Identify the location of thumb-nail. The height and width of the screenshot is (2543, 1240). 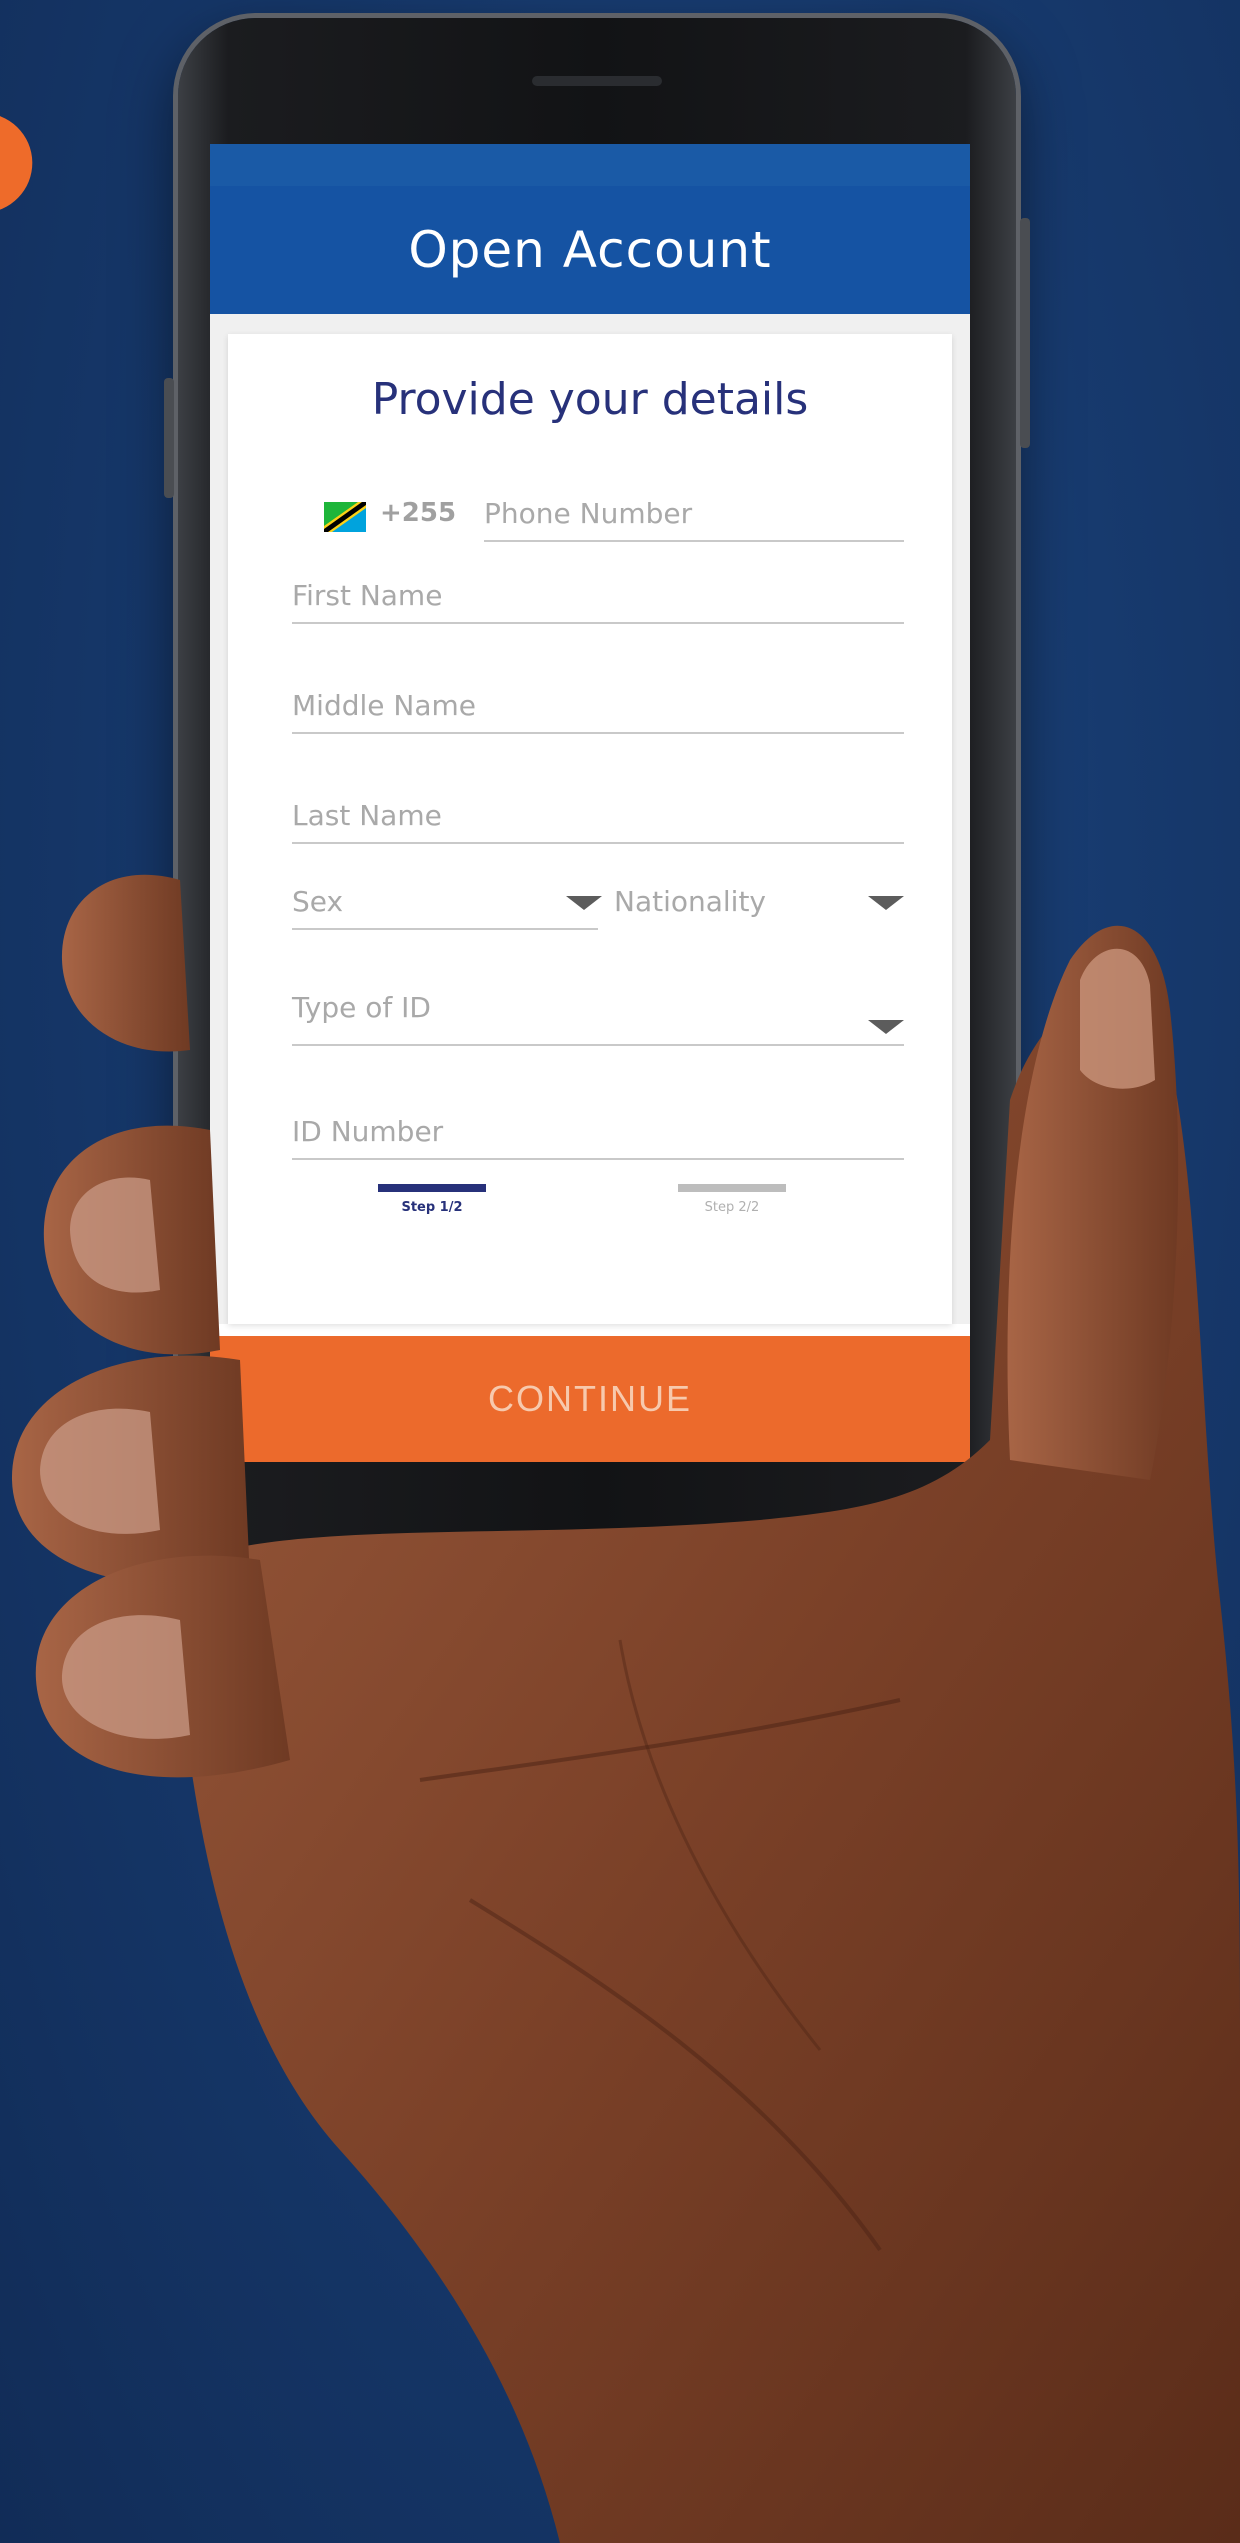
(1117, 1018).